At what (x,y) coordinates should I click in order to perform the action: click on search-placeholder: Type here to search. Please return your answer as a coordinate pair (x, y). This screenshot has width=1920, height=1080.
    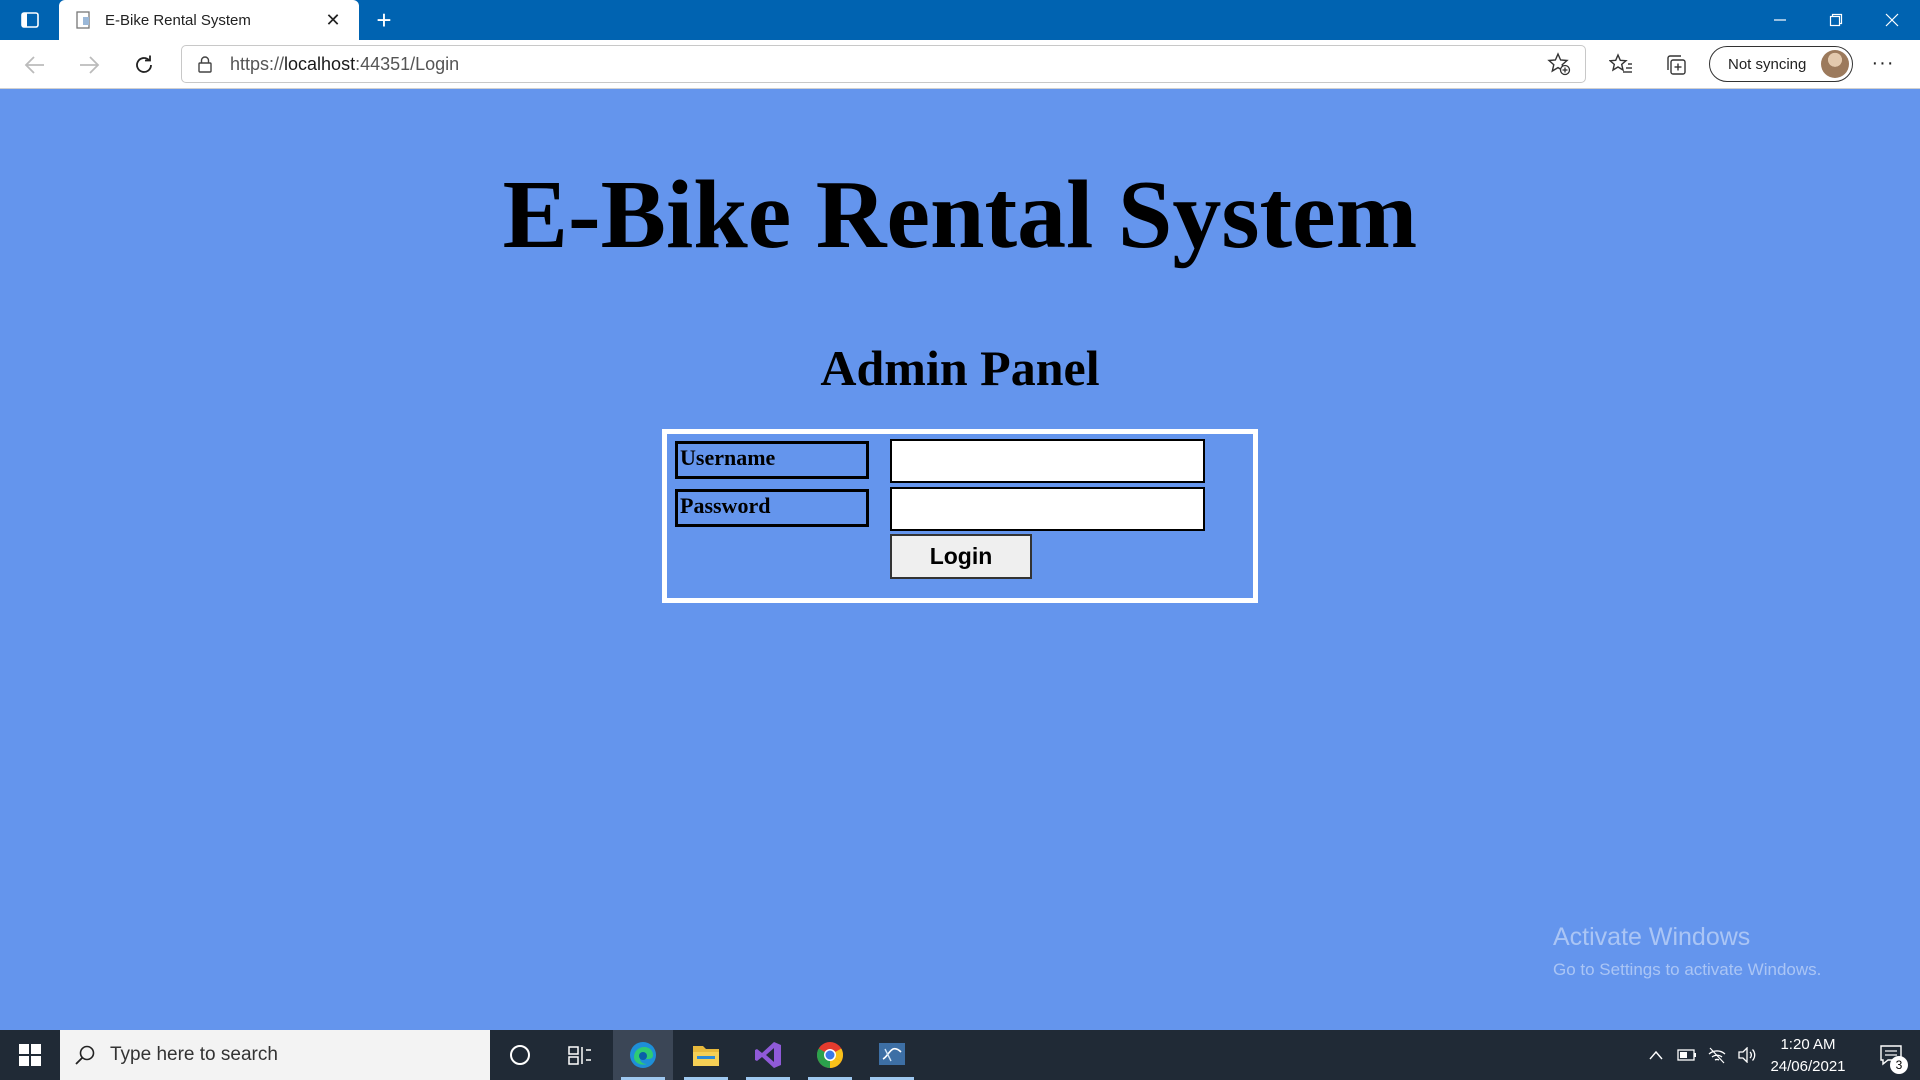
    Looking at the image, I should click on (194, 1054).